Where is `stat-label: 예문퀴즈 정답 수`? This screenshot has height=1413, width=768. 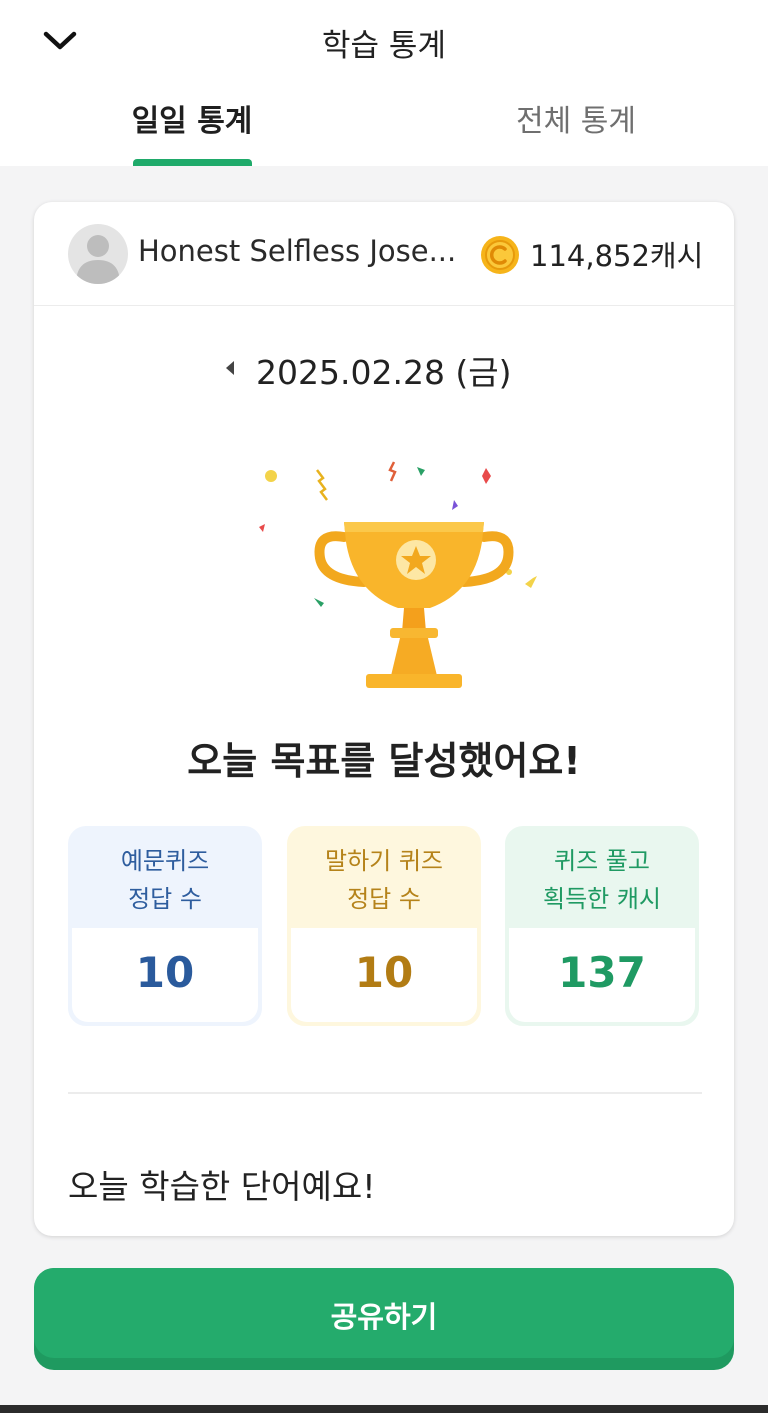 stat-label: 예문퀴즈 정답 수 is located at coordinates (165, 880).